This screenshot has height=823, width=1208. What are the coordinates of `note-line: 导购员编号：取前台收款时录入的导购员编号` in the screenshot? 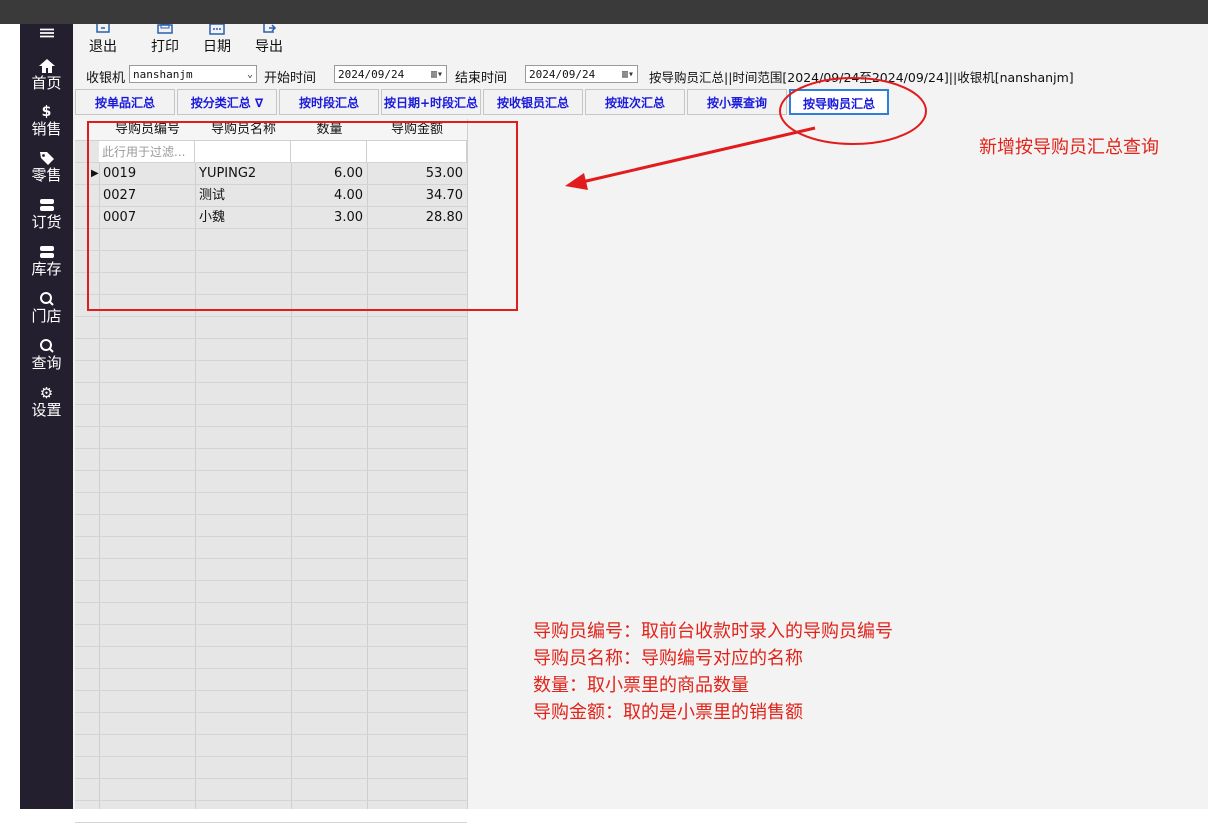 It's located at (713, 631).